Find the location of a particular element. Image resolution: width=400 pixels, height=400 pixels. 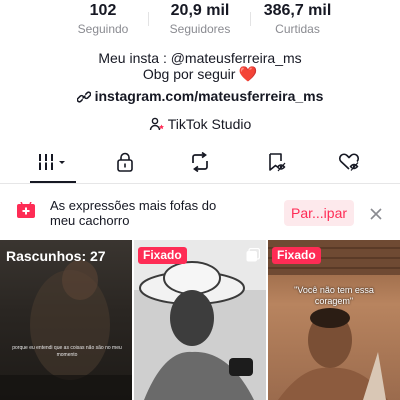

drafts-label: Rascunhos: 27 is located at coordinates (56, 256).